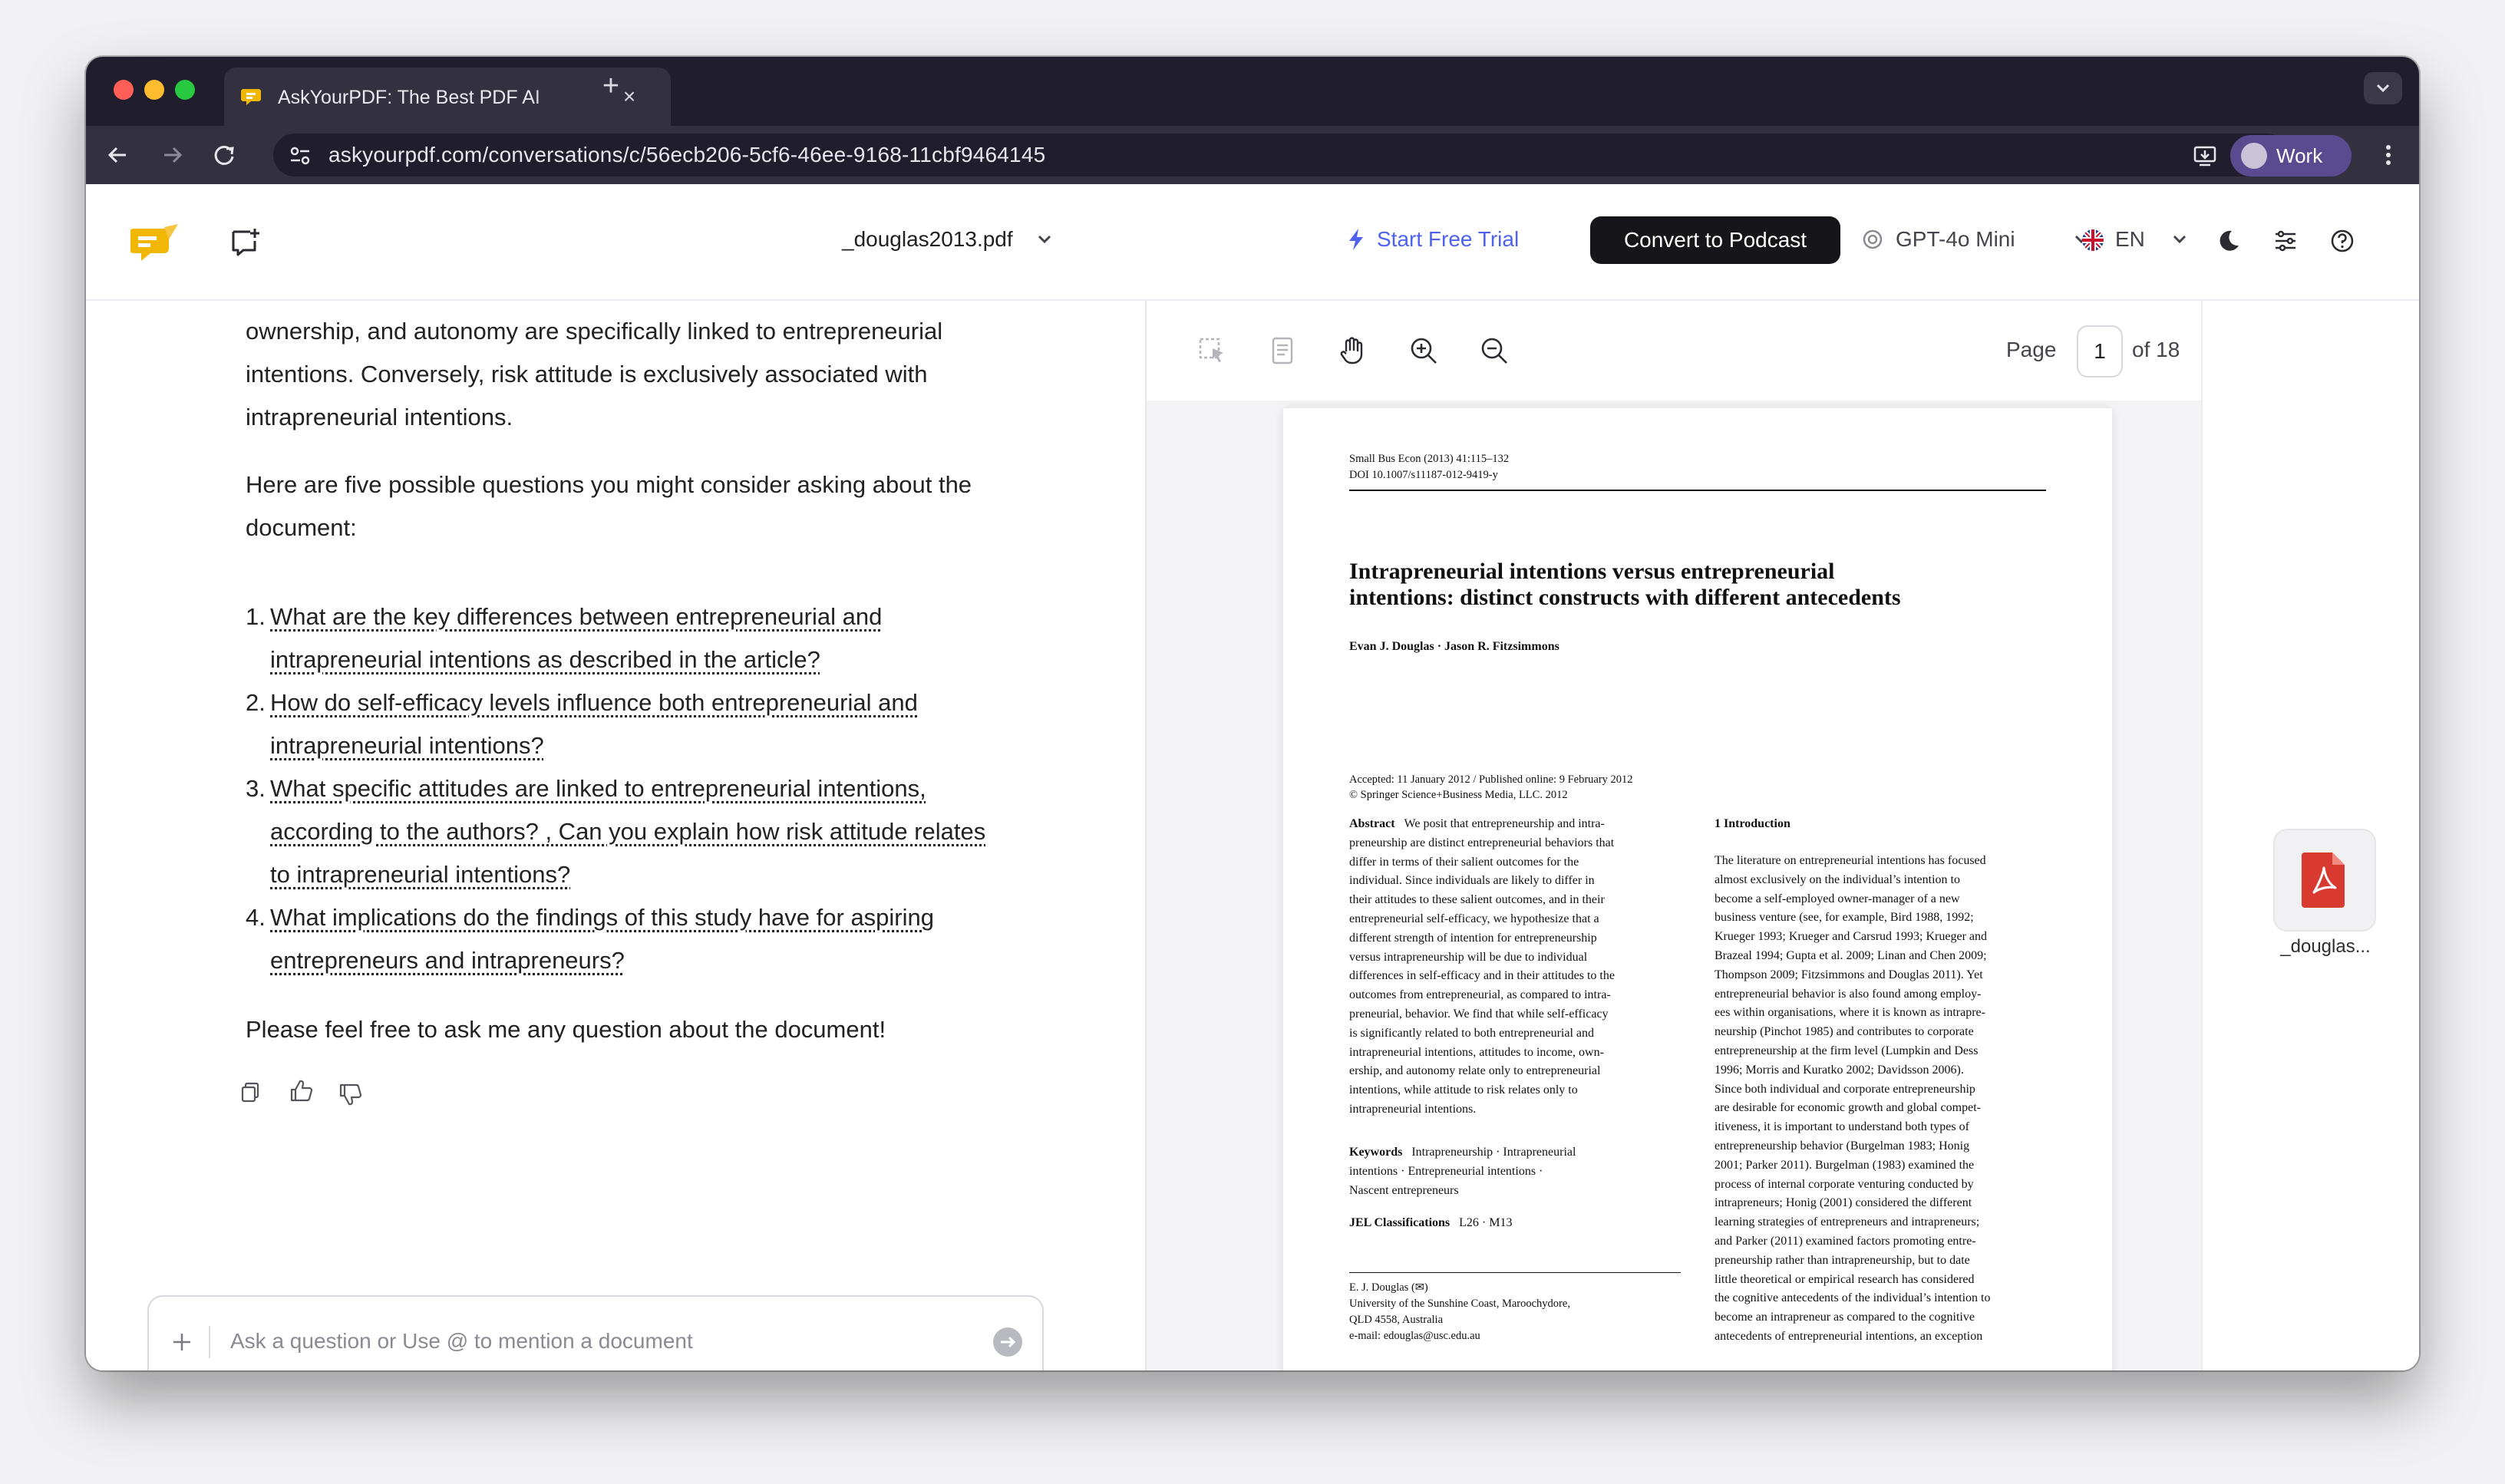 This screenshot has height=1484, width=2505. I want to click on add-attachment-icon, so click(182, 1342).